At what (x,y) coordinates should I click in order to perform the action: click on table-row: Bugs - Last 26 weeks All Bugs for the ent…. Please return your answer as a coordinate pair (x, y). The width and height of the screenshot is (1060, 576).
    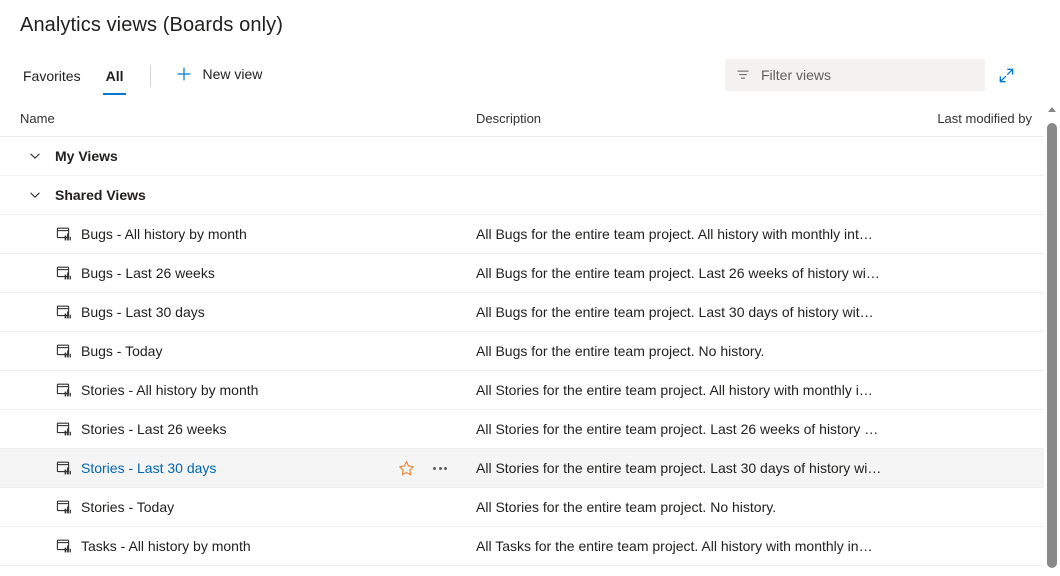
    Looking at the image, I should click on (522, 273).